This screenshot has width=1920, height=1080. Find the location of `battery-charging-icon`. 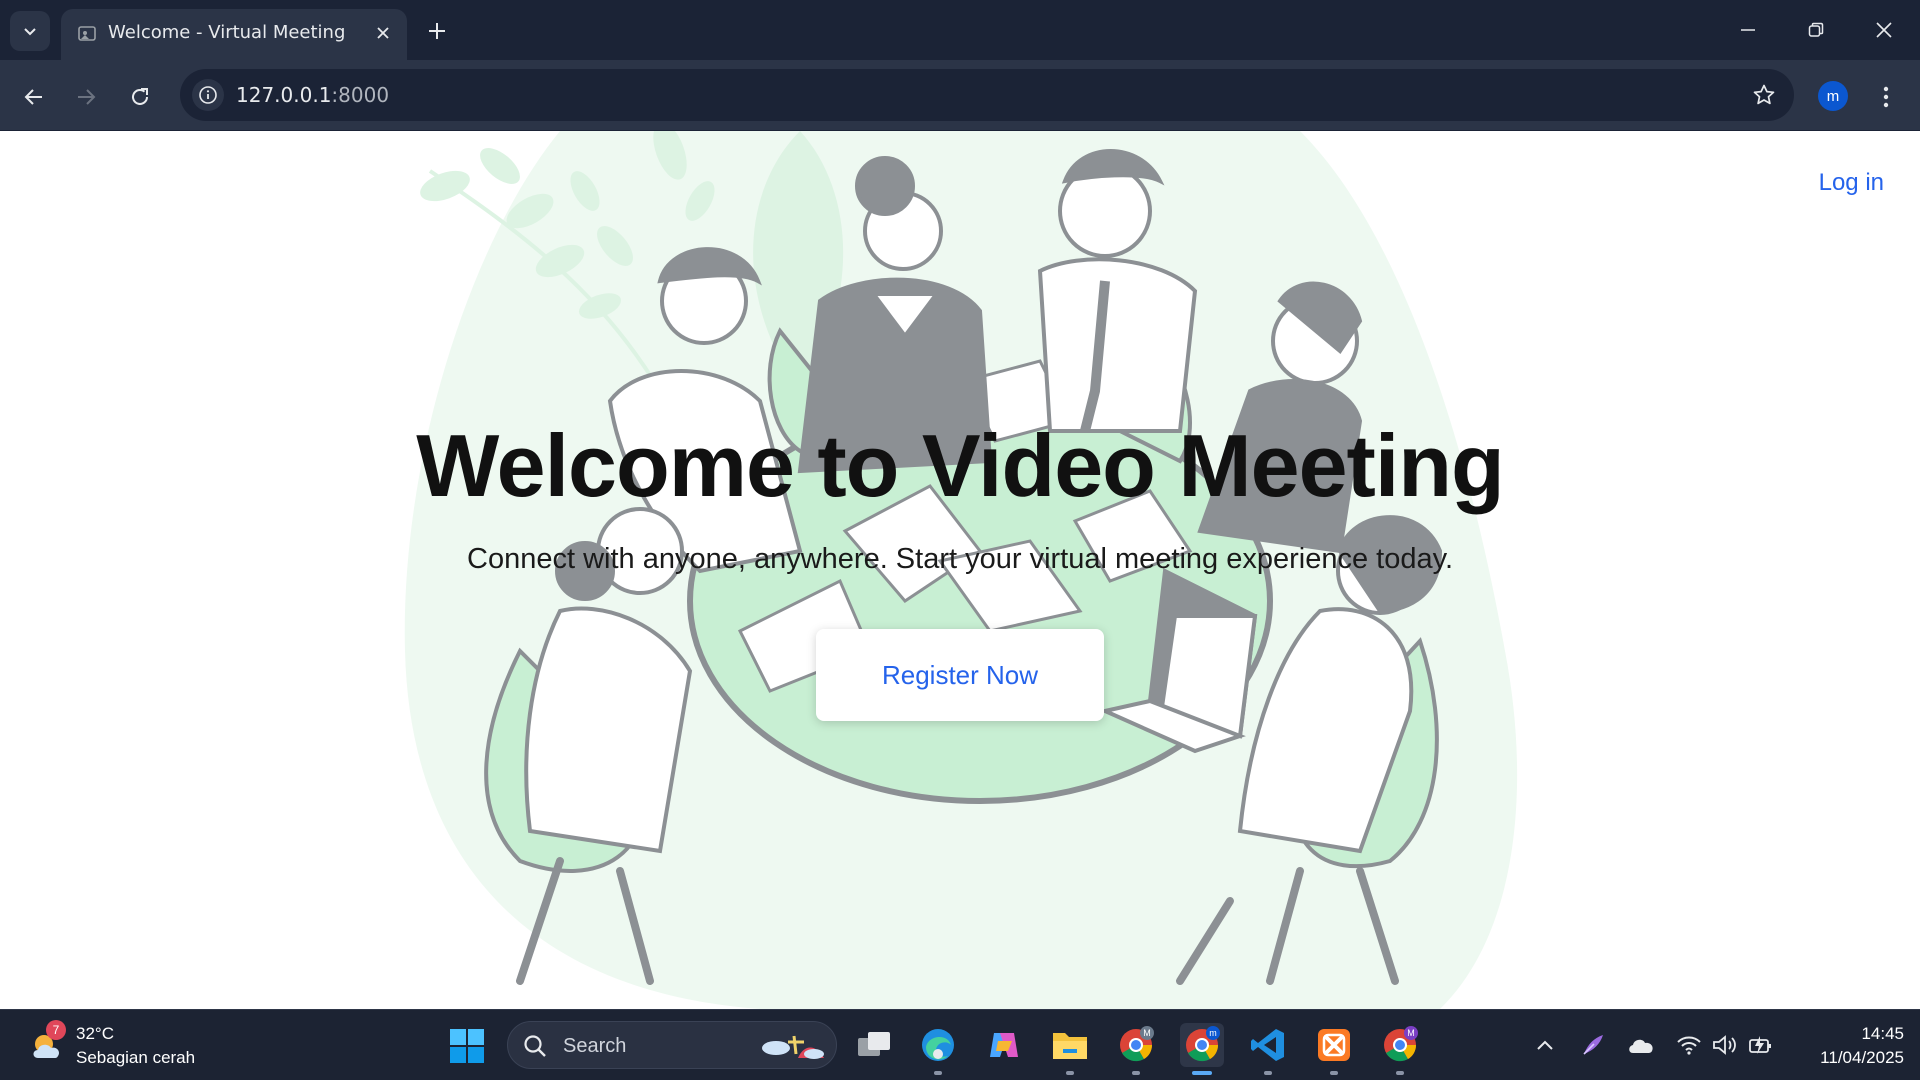

battery-charging-icon is located at coordinates (1760, 1045).